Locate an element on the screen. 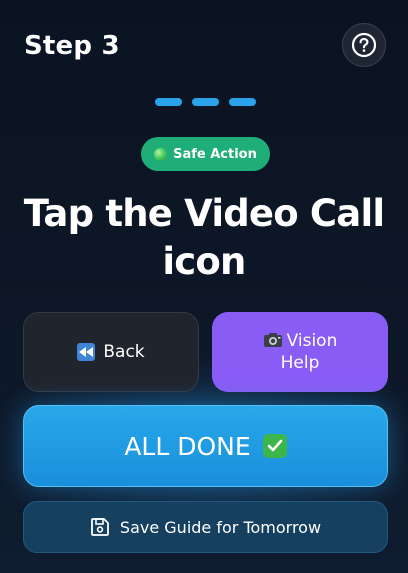 This screenshot has height=573, width=408. step-title: Step 3 is located at coordinates (72, 46).